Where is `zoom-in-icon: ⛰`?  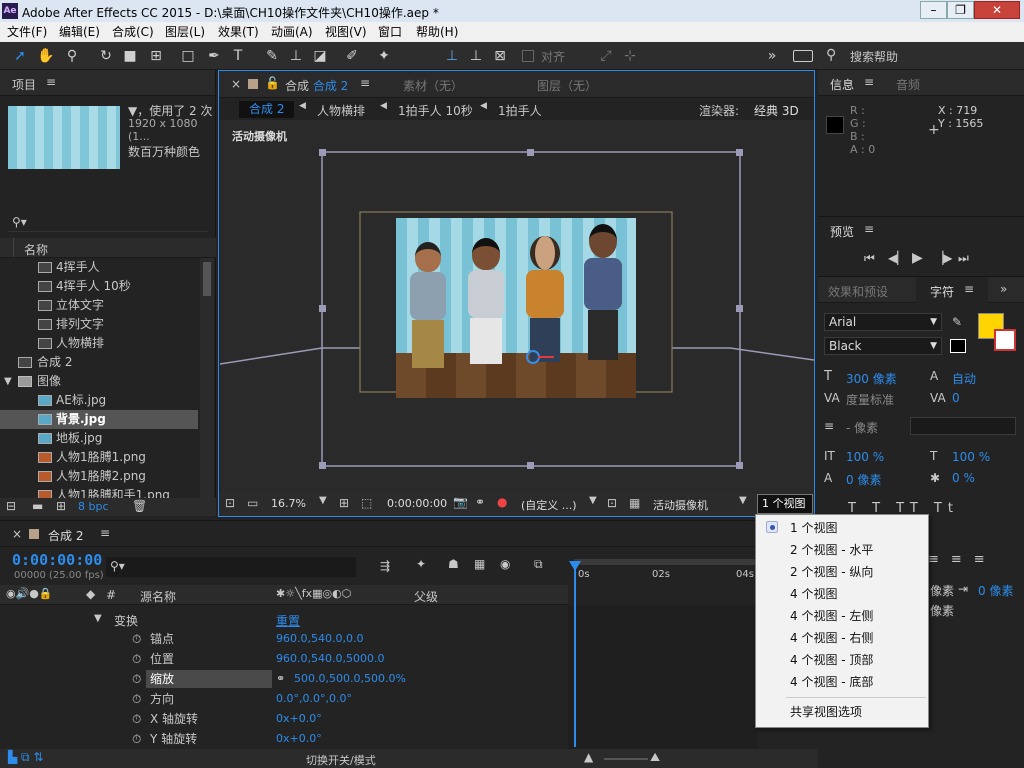
zoom-in-icon: ⛰ is located at coordinates (655, 757).